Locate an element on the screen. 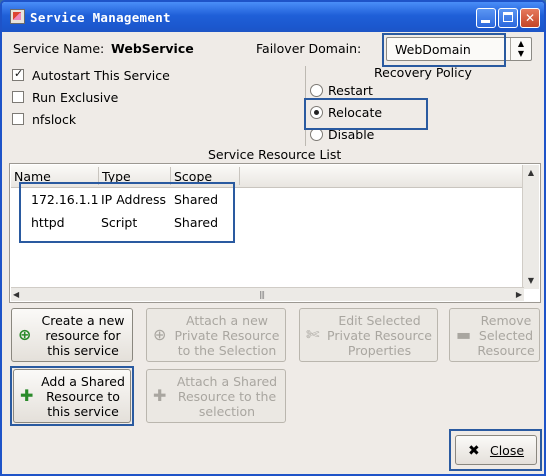  window-title: Service Management is located at coordinates (100, 17).